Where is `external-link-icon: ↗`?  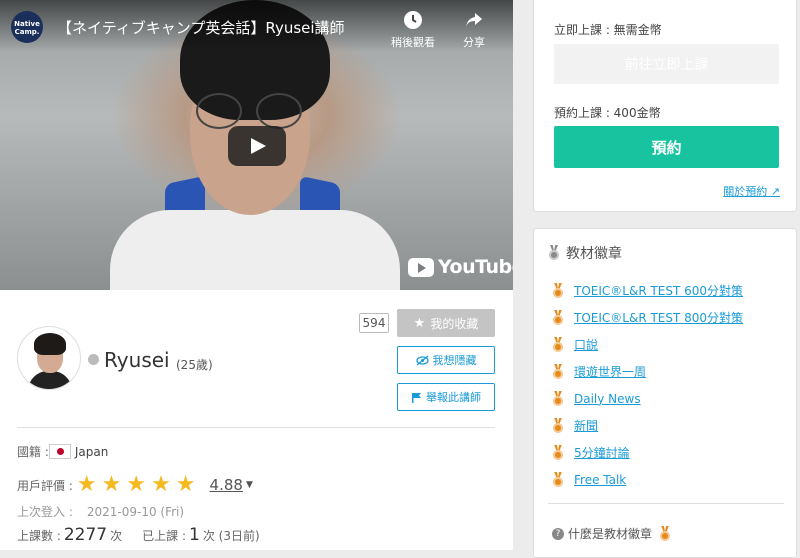 external-link-icon: ↗ is located at coordinates (775, 191).